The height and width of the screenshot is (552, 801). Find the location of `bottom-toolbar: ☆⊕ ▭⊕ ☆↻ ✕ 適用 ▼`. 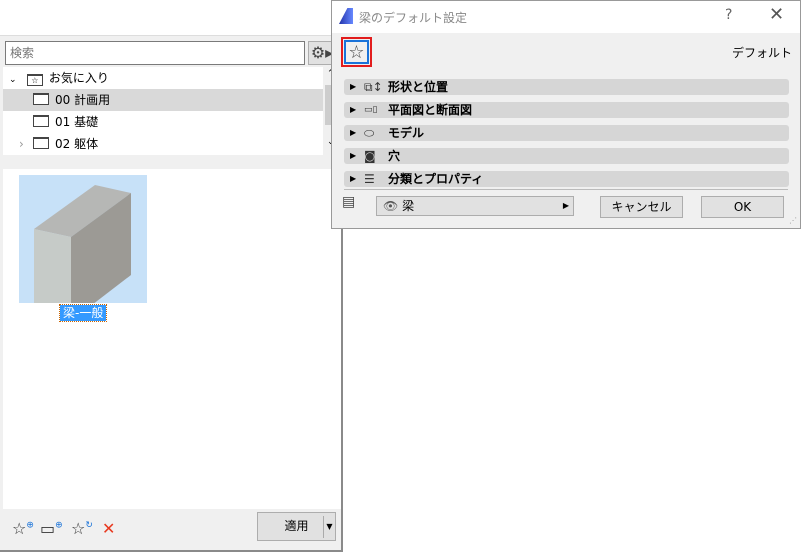

bottom-toolbar: ☆⊕ ▭⊕ ☆↻ ✕ 適用 ▼ is located at coordinates (170, 530).